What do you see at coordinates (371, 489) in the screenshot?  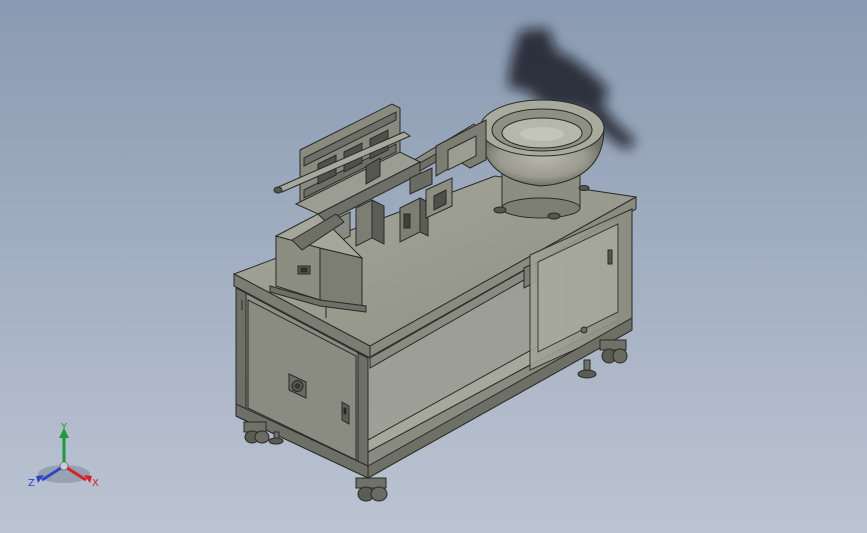 I see `caster-front-right` at bounding box center [371, 489].